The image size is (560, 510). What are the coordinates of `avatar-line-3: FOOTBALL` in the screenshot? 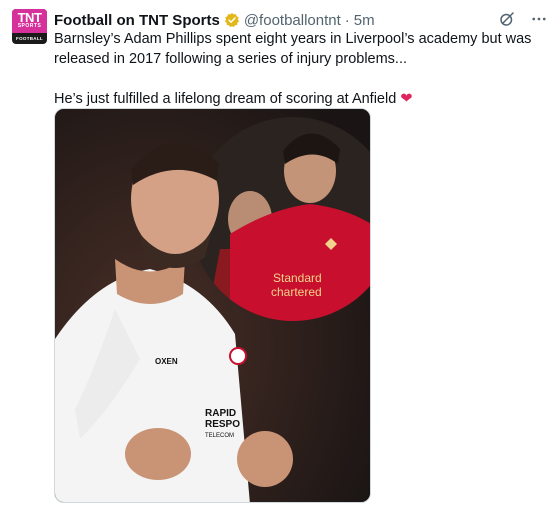 It's located at (29, 38).